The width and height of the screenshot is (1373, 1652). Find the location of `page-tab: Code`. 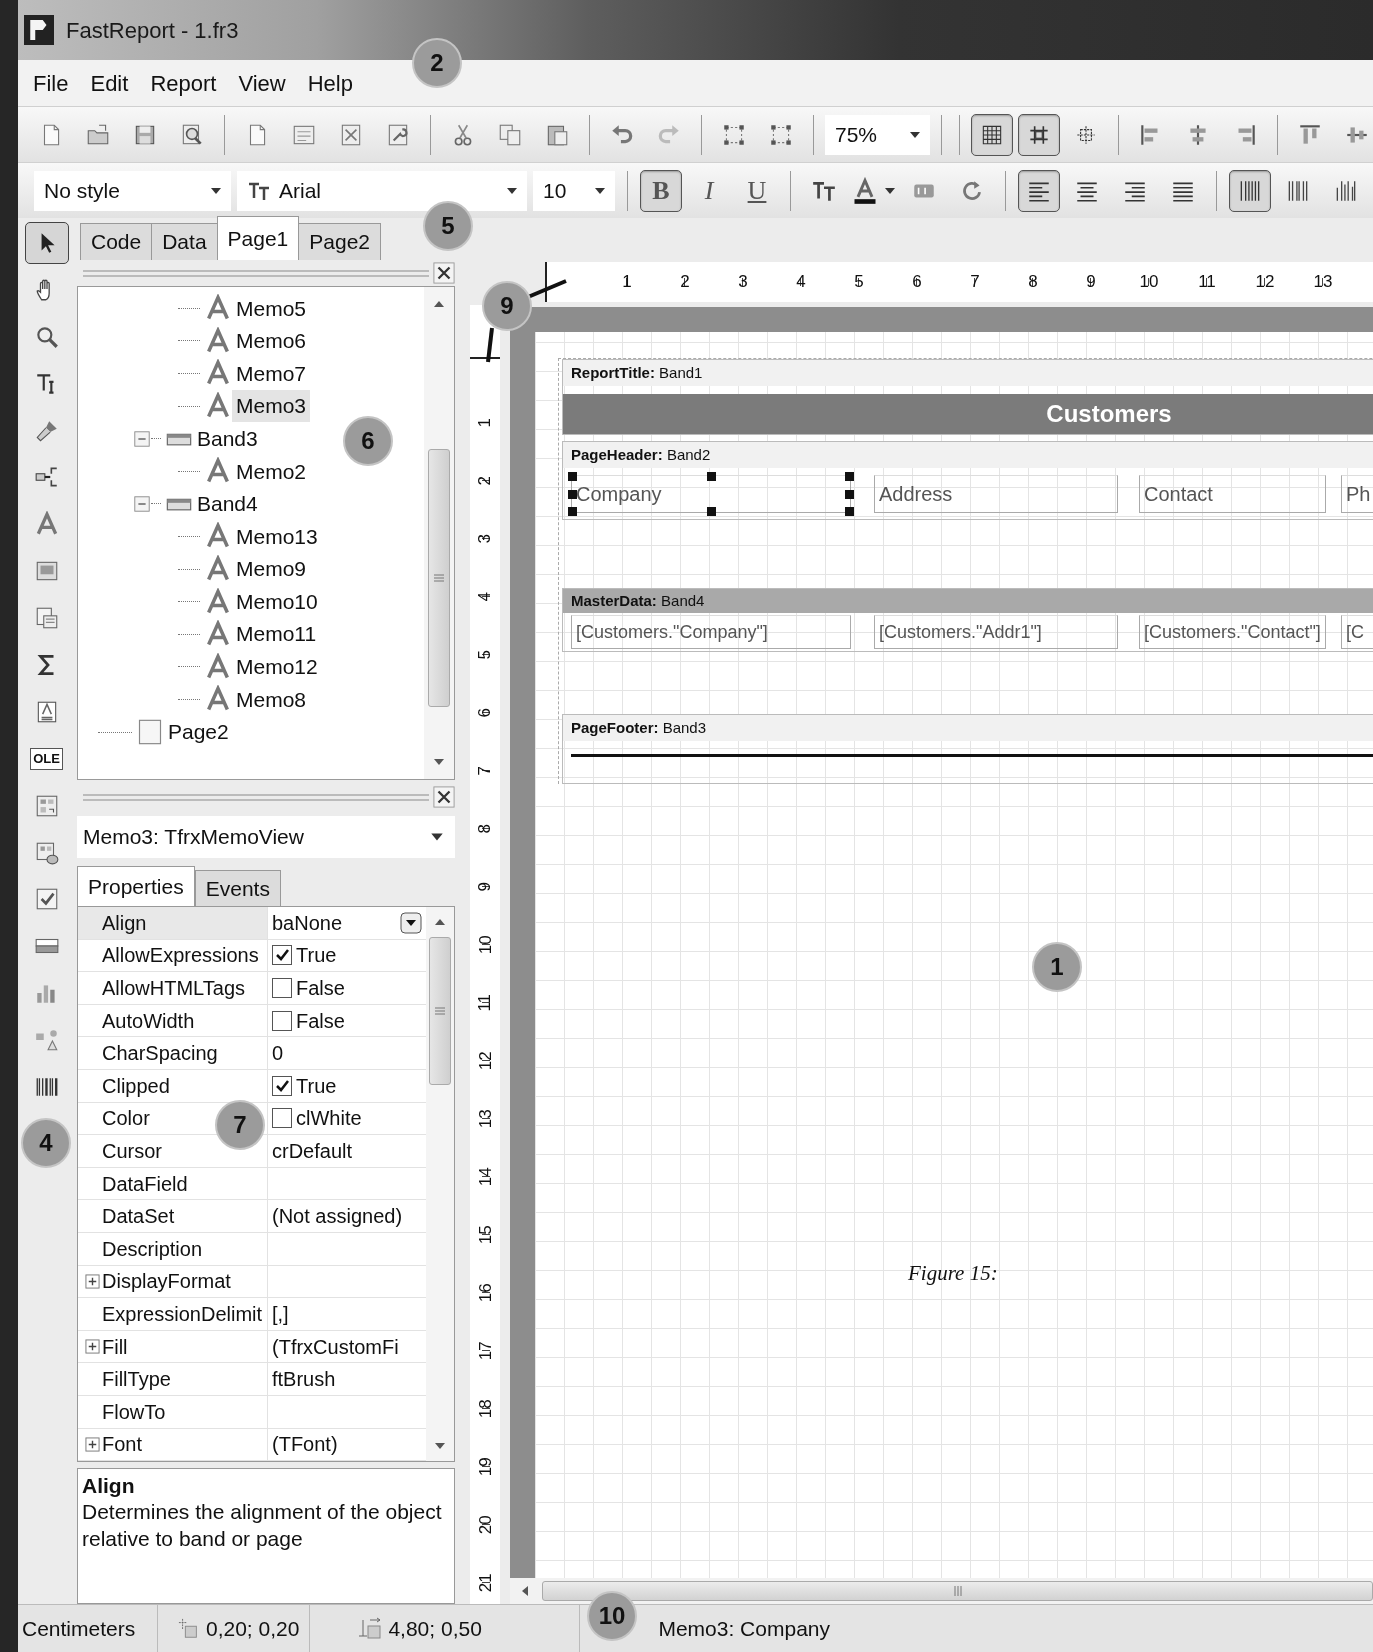

page-tab: Code is located at coordinates (116, 241).